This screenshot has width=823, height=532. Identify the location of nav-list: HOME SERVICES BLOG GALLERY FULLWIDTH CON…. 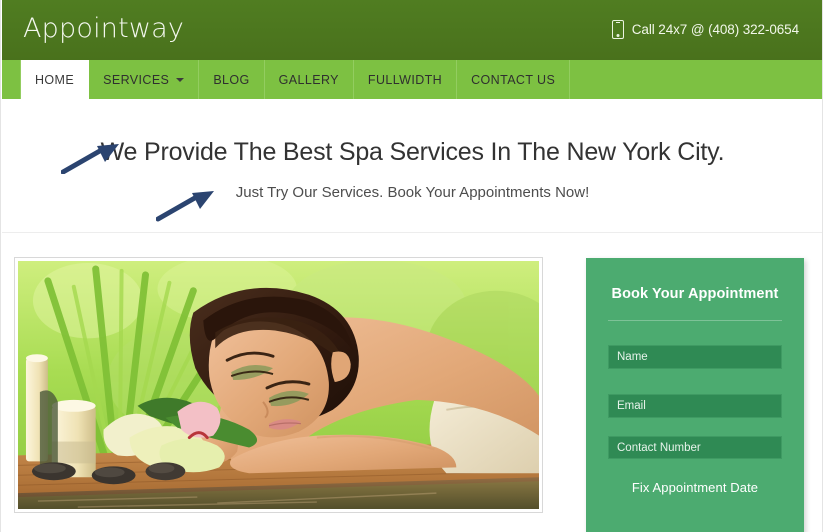
(295, 79).